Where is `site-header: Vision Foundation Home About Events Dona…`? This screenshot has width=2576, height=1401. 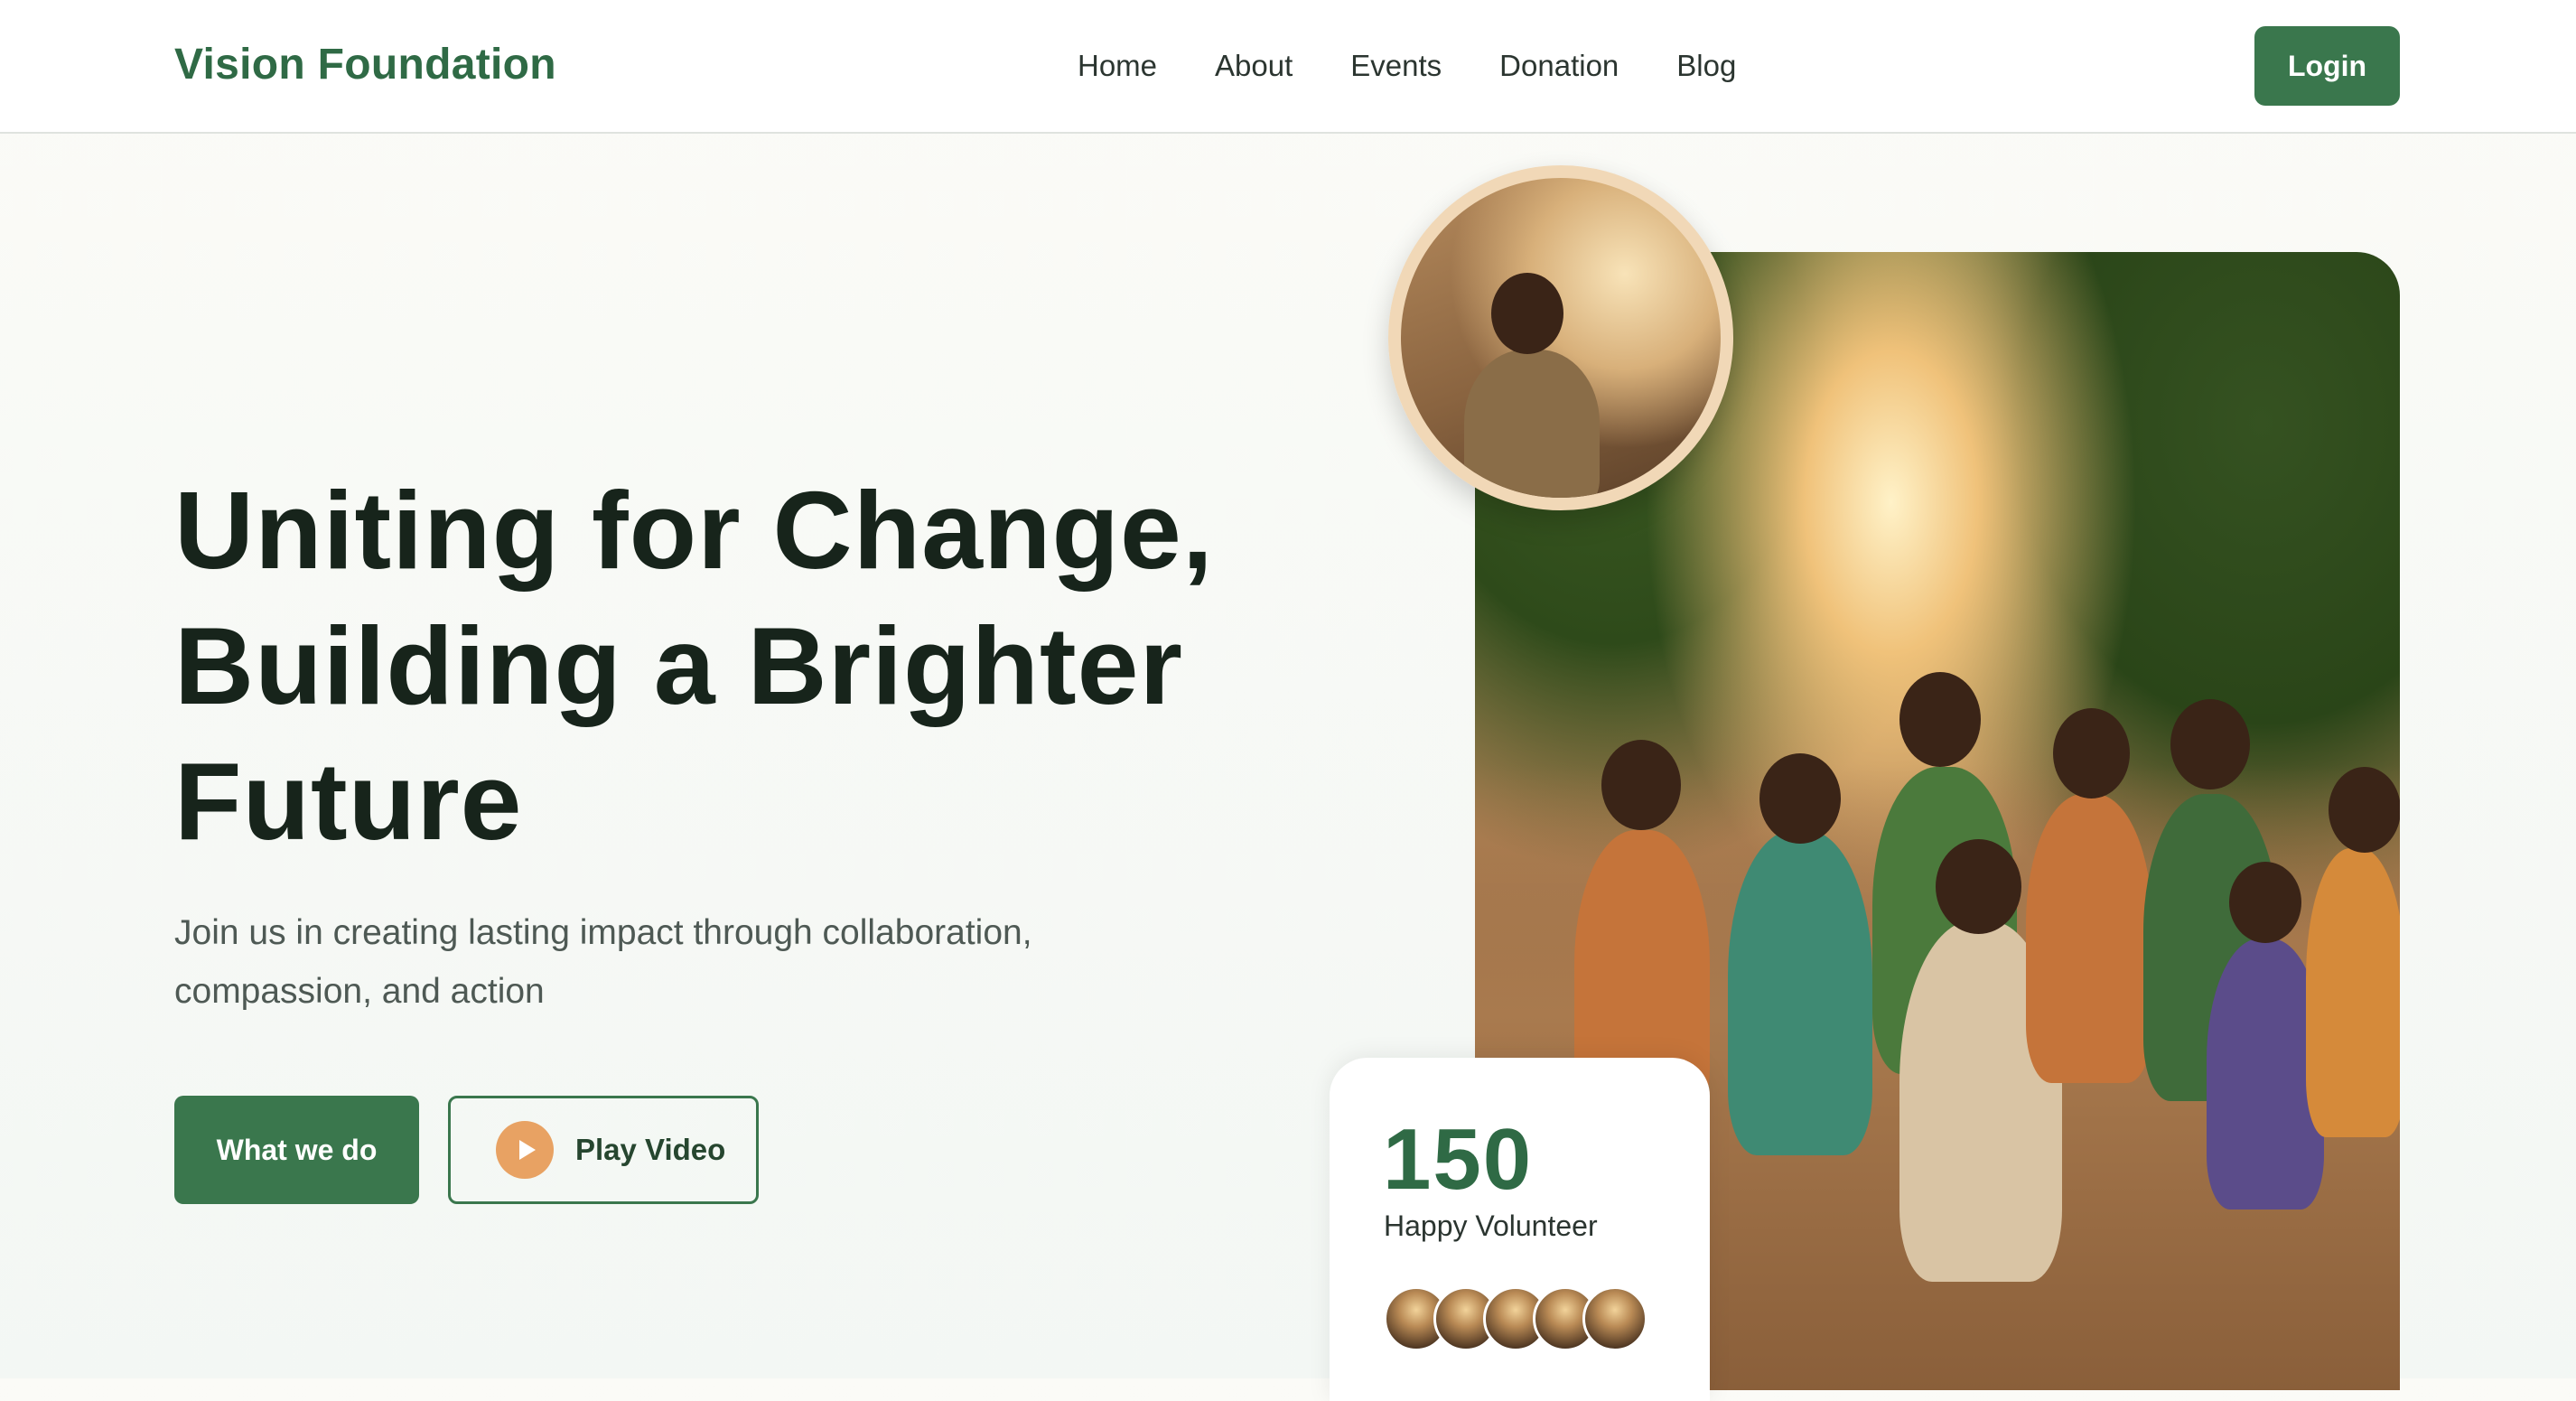 site-header: Vision Foundation Home About Events Dona… is located at coordinates (1288, 67).